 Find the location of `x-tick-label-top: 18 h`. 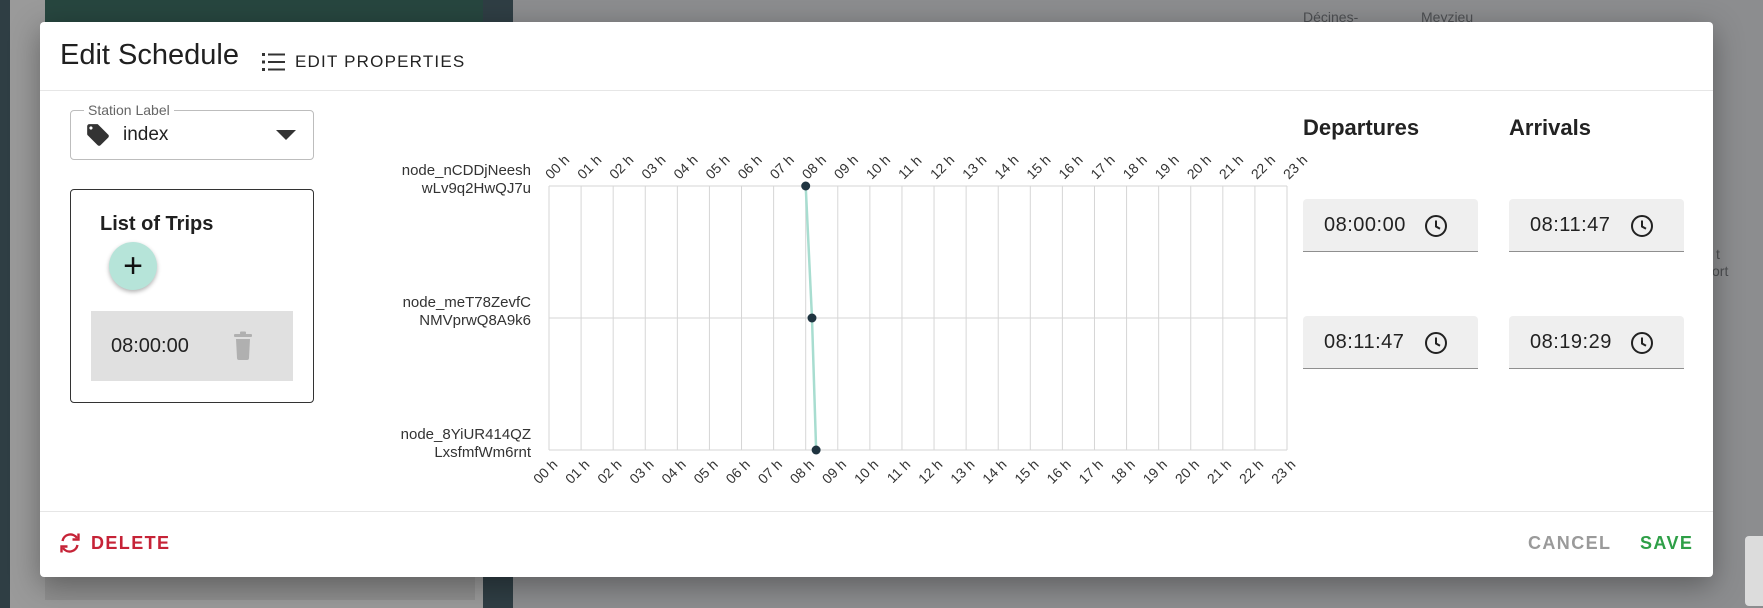

x-tick-label-top: 18 h is located at coordinates (1134, 167).